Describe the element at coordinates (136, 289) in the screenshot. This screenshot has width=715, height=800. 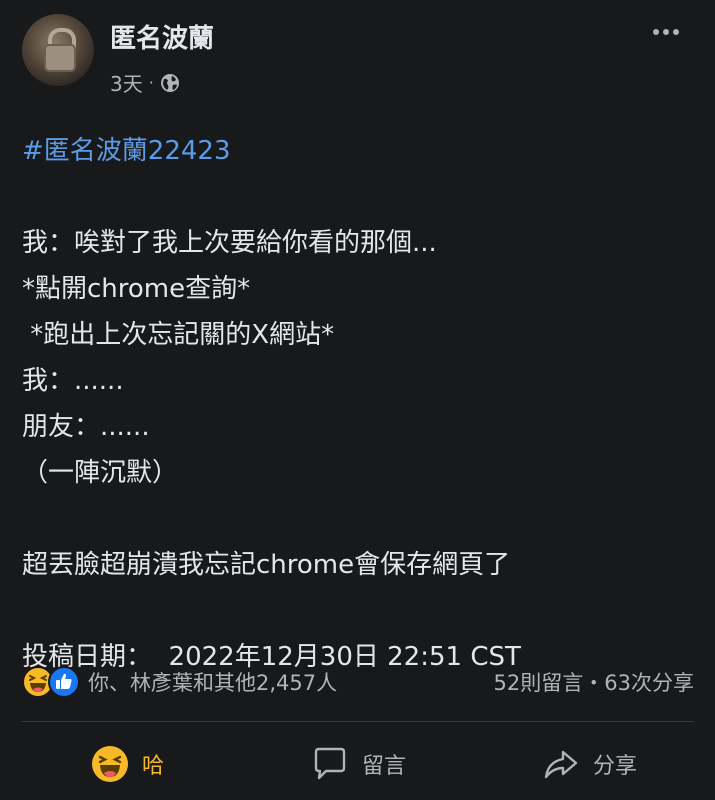
I see `post-line: *點開chrome查詢*` at that location.